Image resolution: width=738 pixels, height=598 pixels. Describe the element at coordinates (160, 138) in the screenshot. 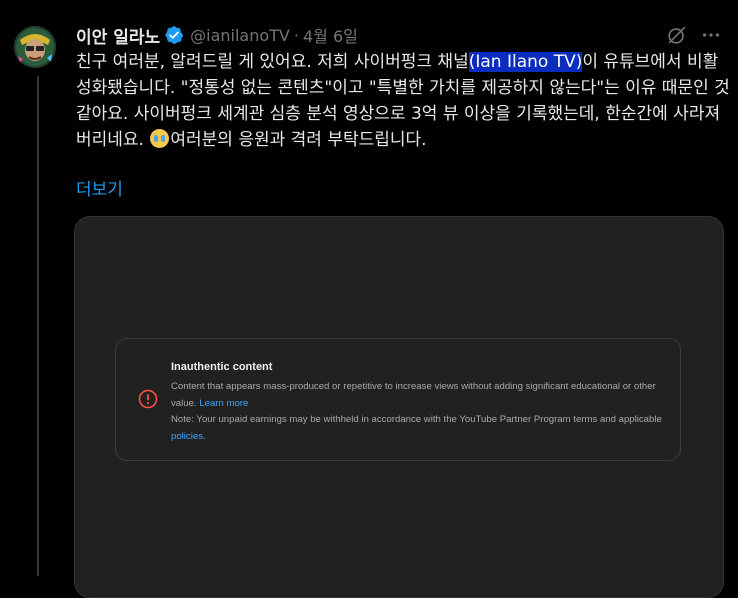

I see `loudly-crying-face-icon` at that location.